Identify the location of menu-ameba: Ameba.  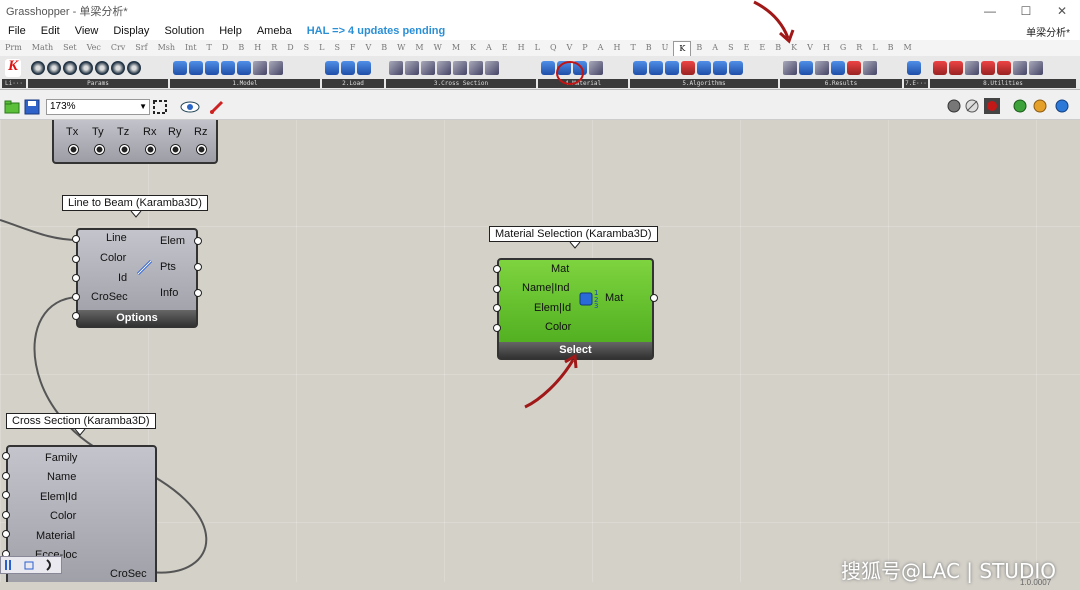
(274, 31).